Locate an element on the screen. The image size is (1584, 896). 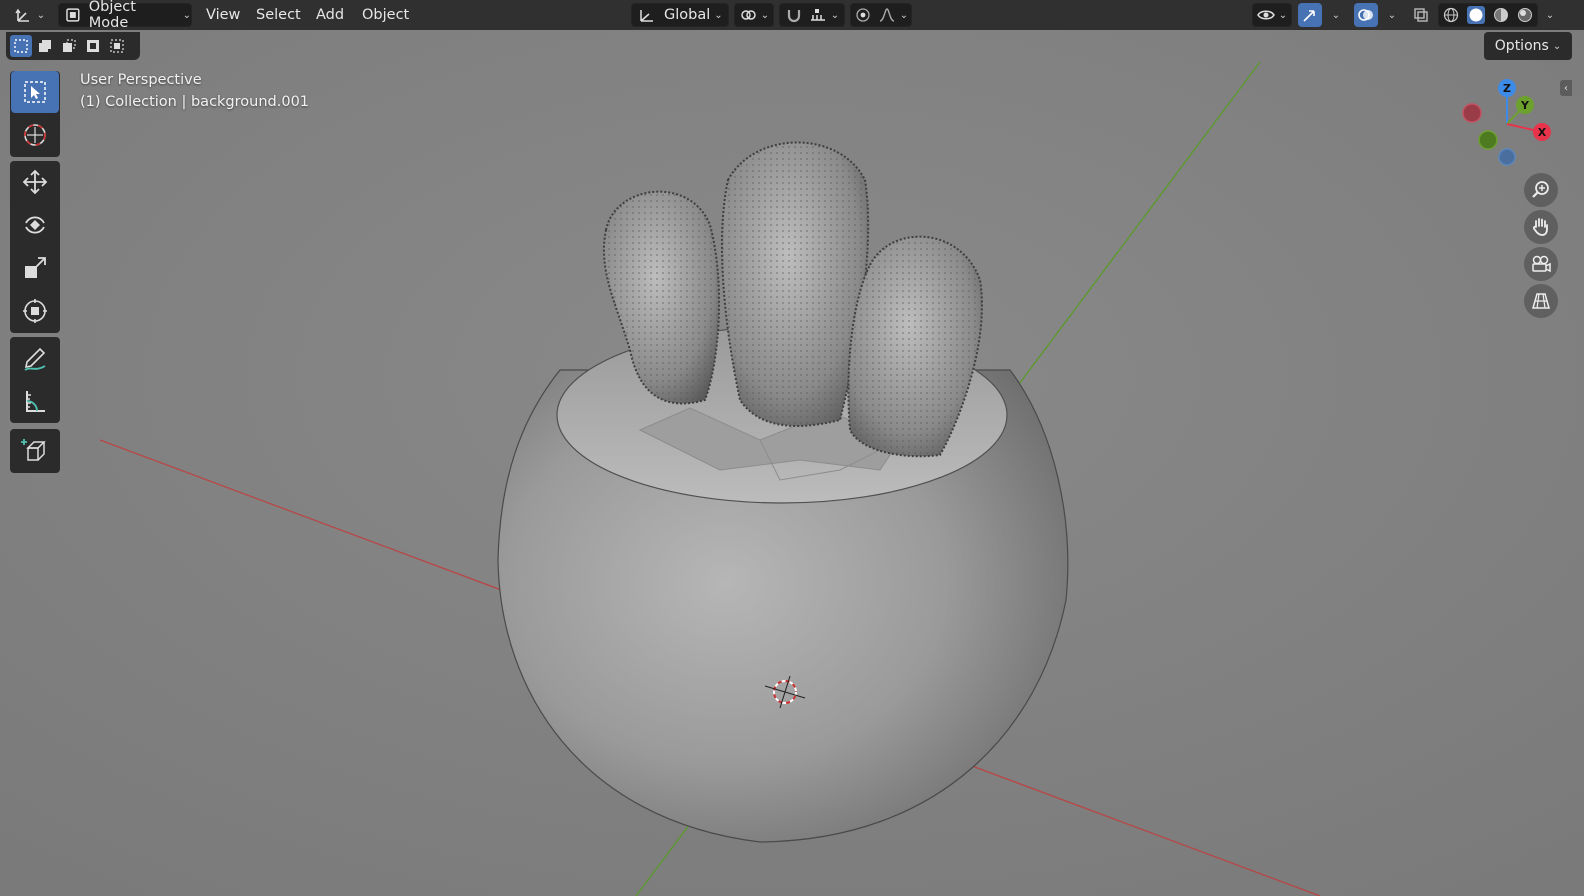
shading-dropdown: ⌄ is located at coordinates (1548, 15).